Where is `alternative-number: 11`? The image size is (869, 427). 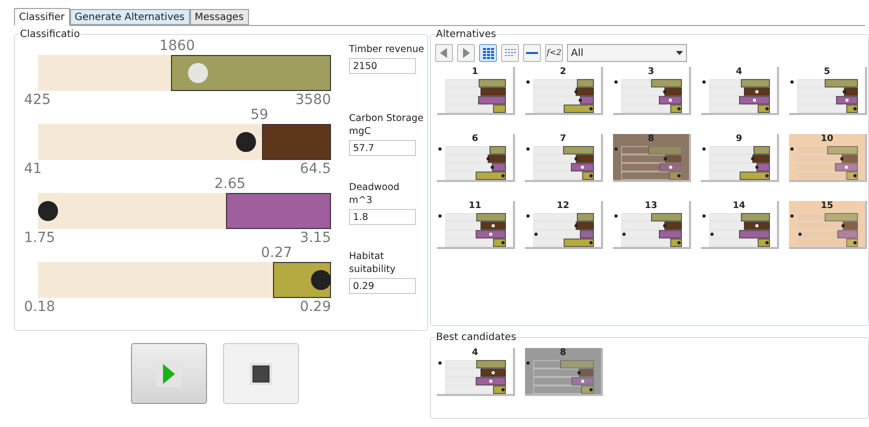 alternative-number: 11 is located at coordinates (475, 206).